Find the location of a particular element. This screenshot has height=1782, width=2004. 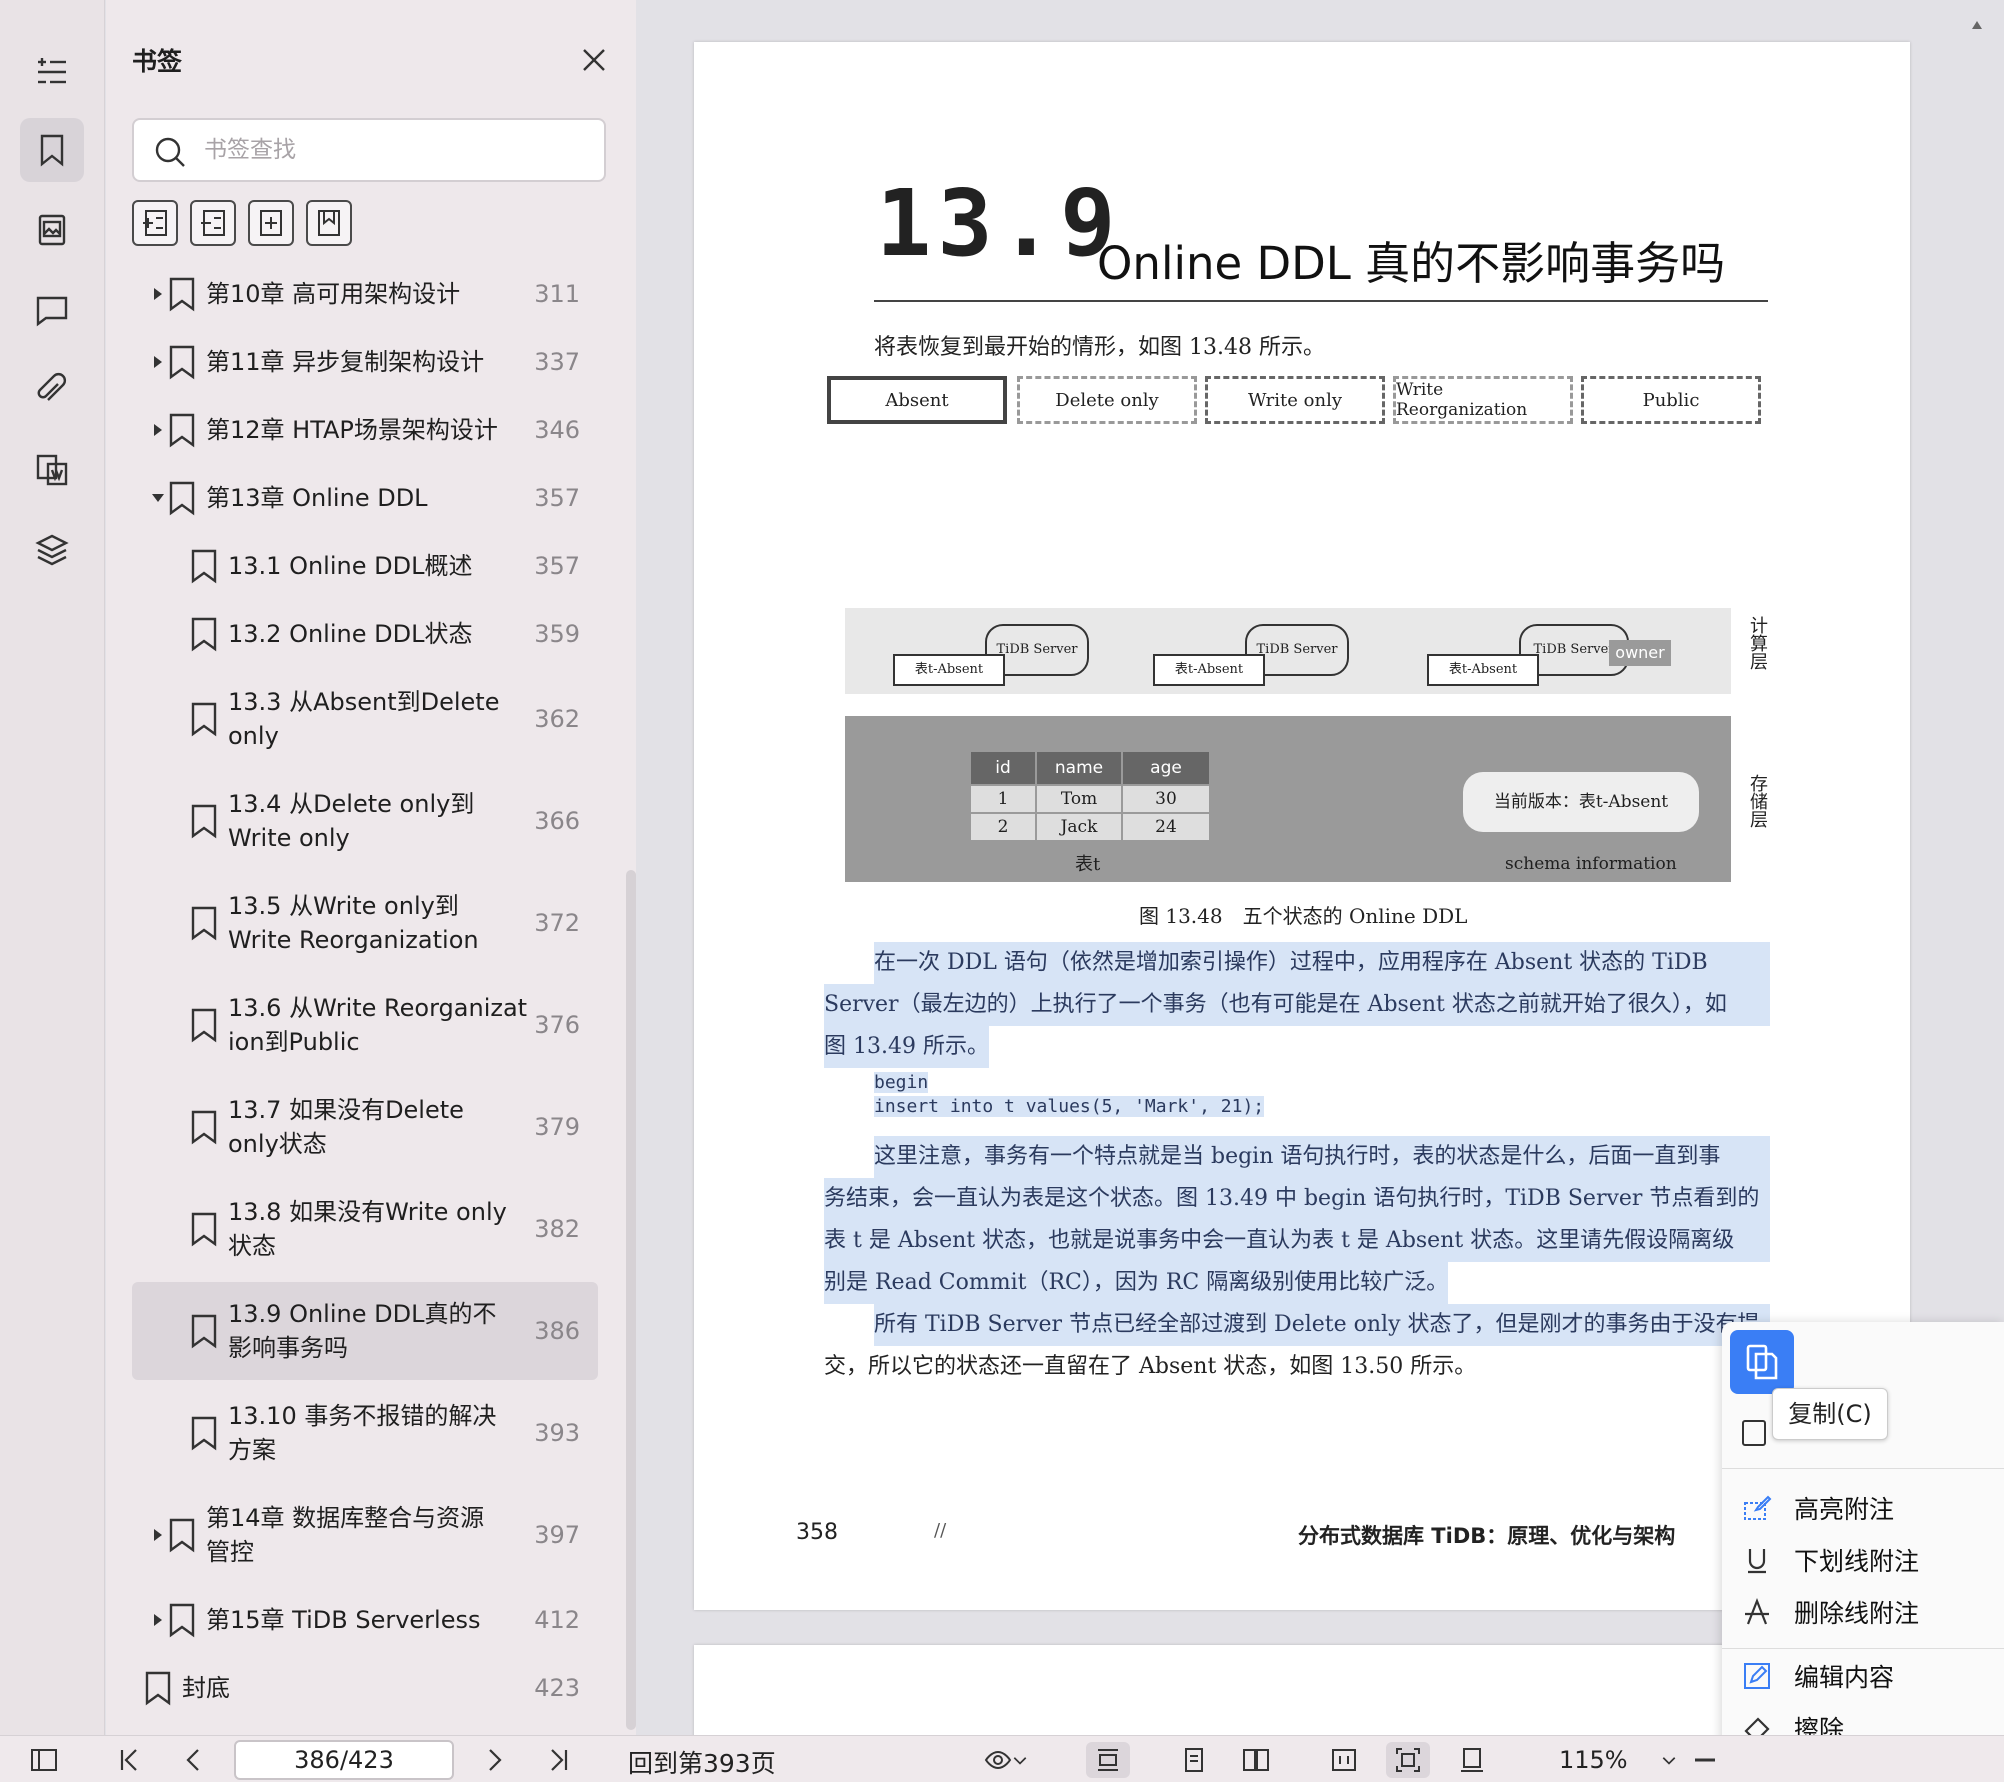

menu-item-underline: 下划线附注 is located at coordinates (1830, 1560).